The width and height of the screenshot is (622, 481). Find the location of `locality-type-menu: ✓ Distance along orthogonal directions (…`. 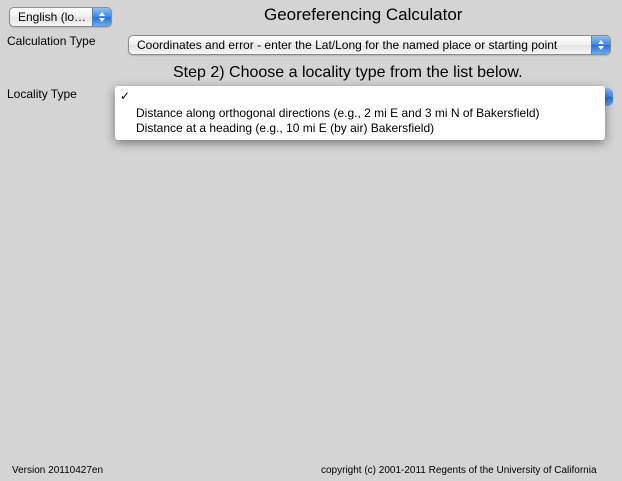

locality-type-menu: ✓ Distance along orthogonal directions (… is located at coordinates (360, 113).